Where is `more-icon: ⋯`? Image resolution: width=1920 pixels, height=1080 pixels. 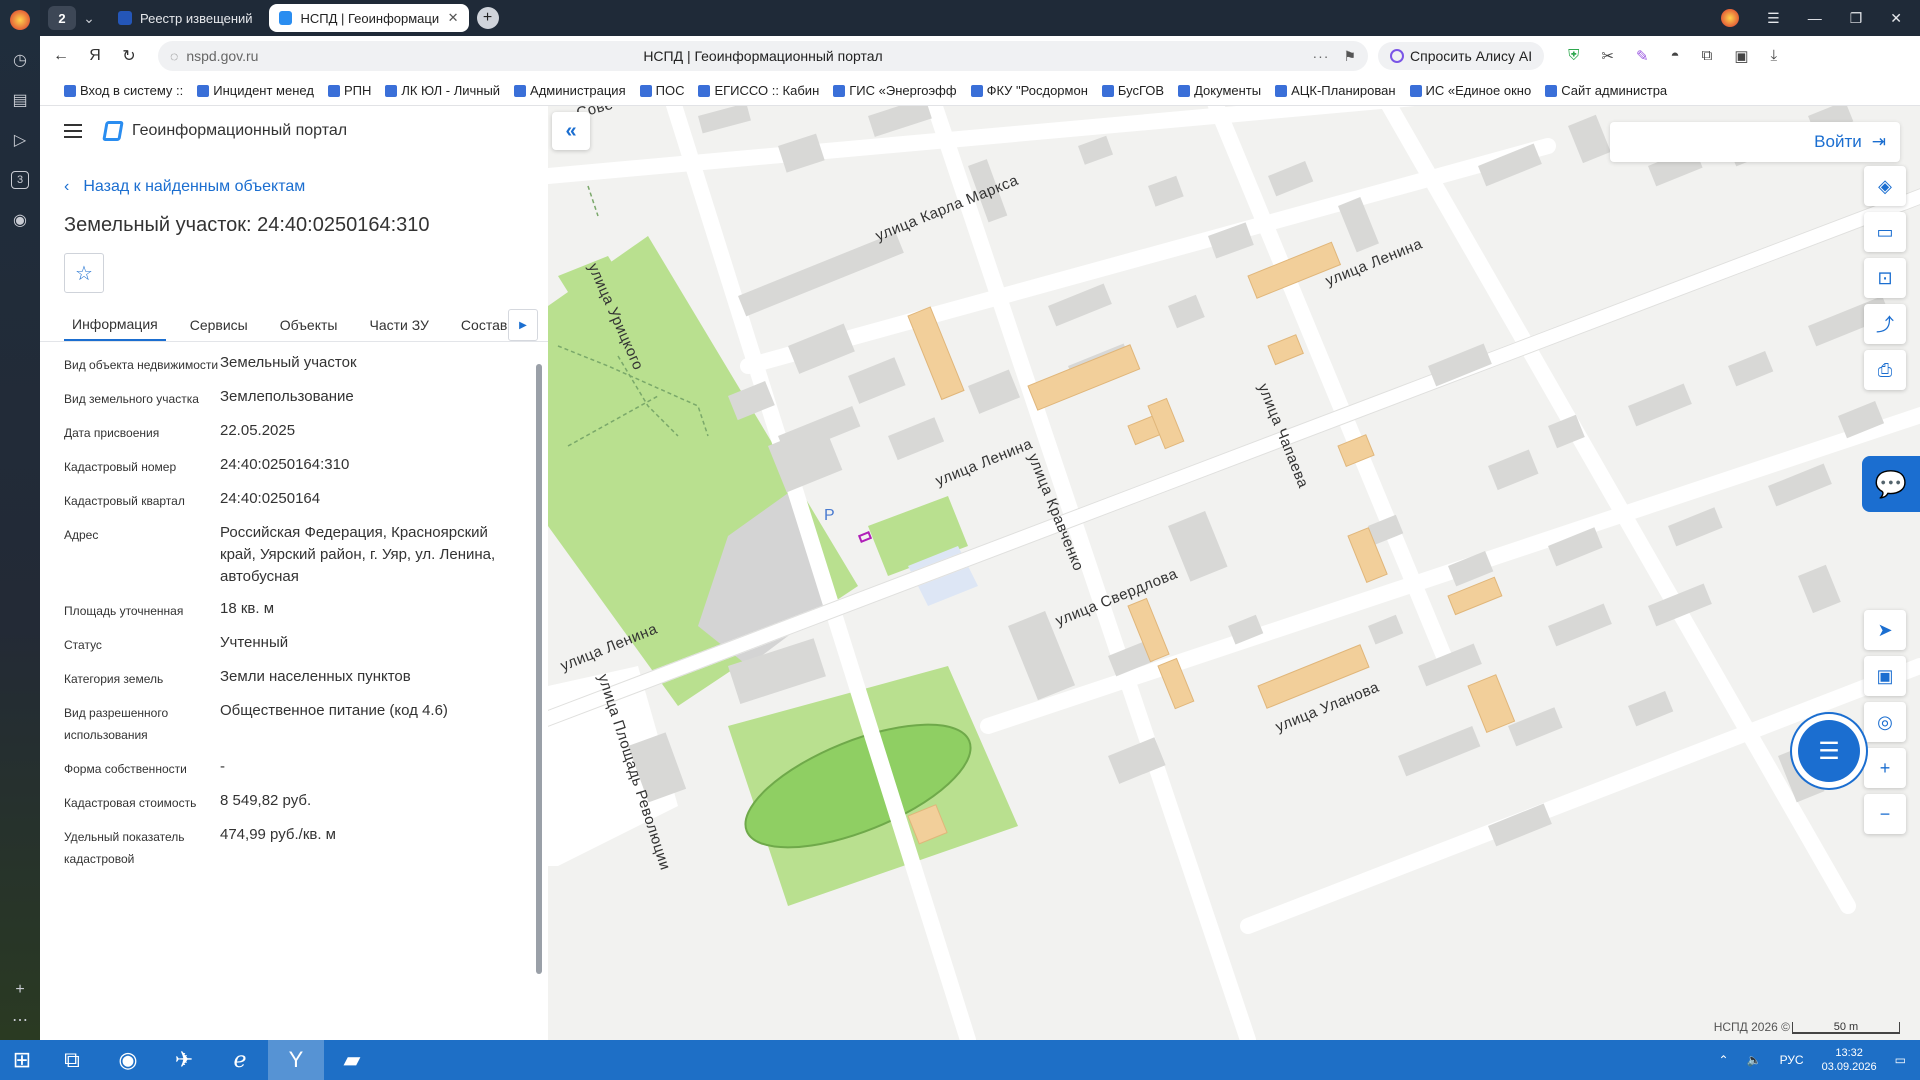
more-icon: ⋯ is located at coordinates (20, 1020).